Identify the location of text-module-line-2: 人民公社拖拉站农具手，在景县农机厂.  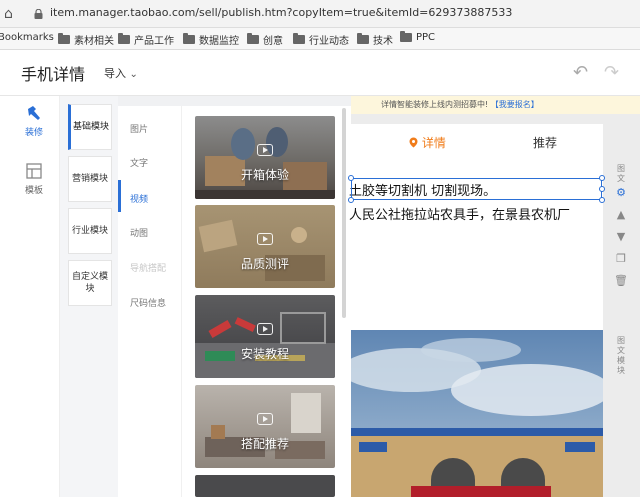
(459, 213).